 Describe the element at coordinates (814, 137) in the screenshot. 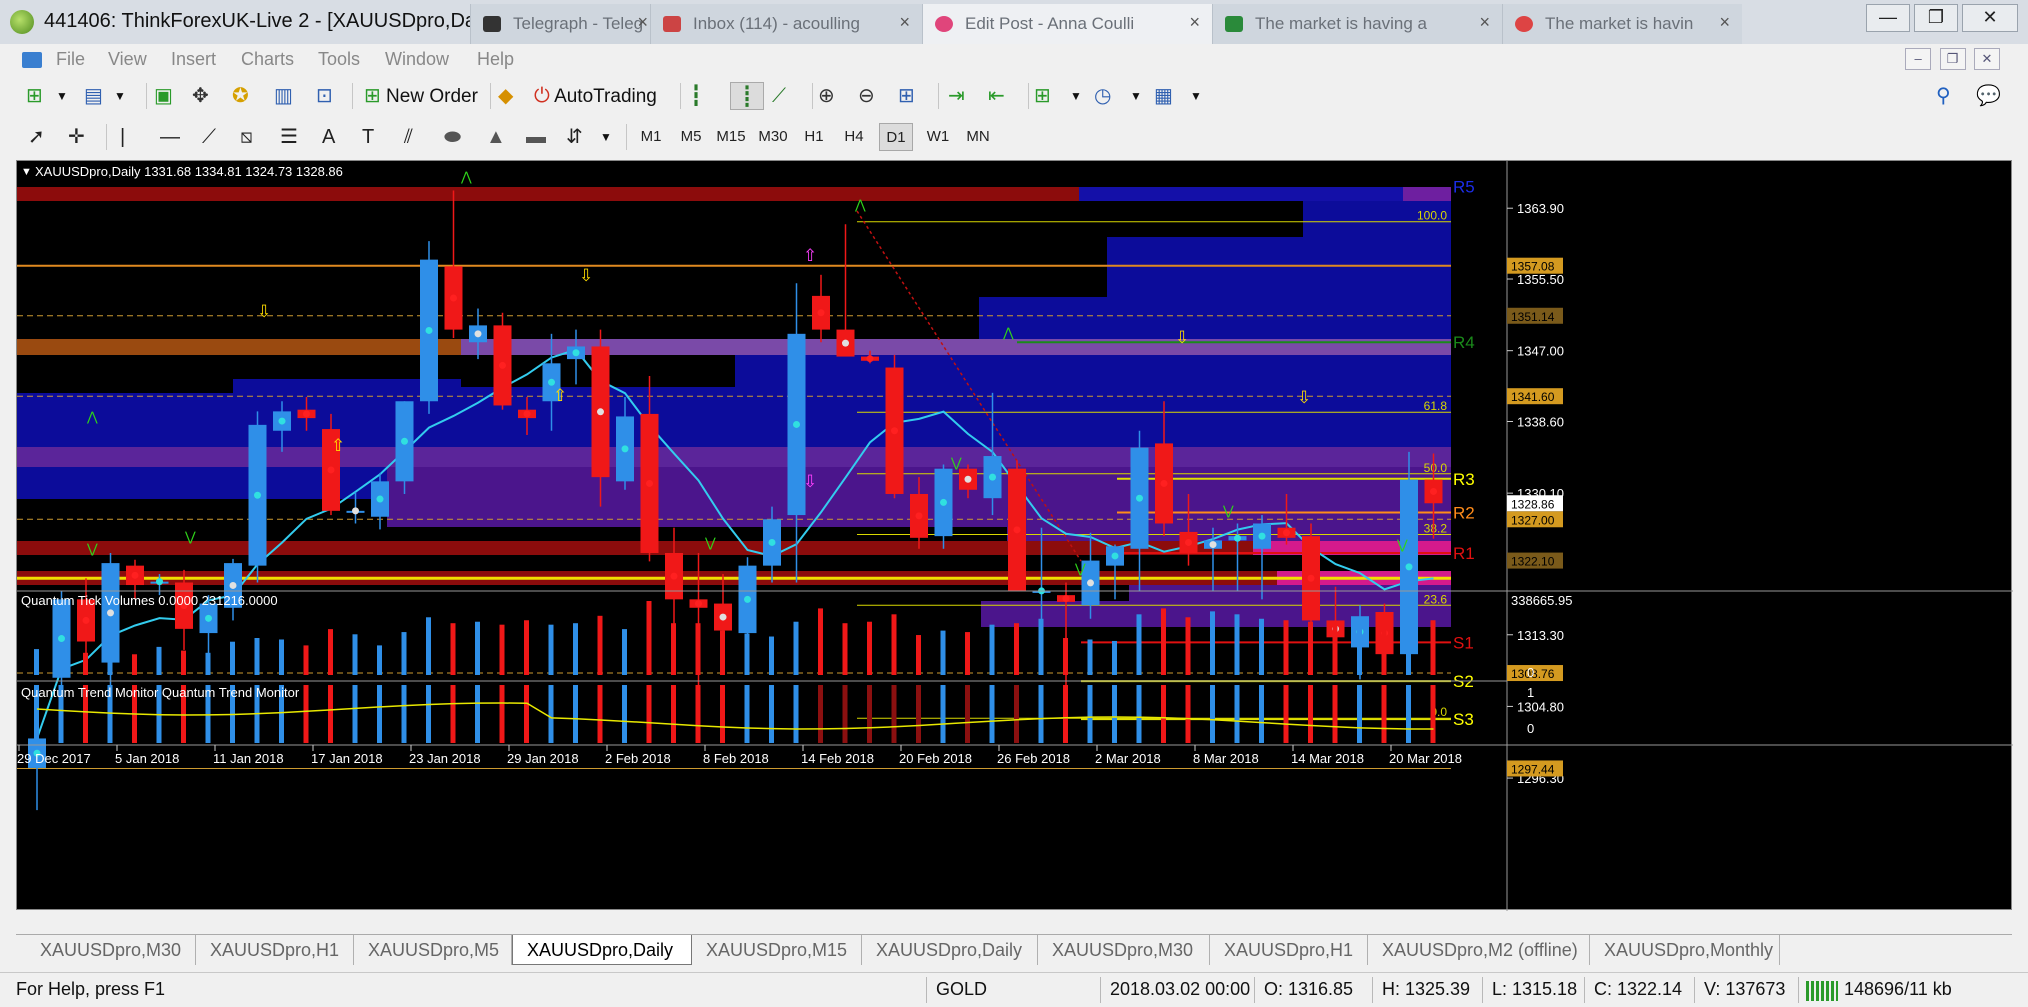

I see `timeframe-h1-button: H1` at that location.